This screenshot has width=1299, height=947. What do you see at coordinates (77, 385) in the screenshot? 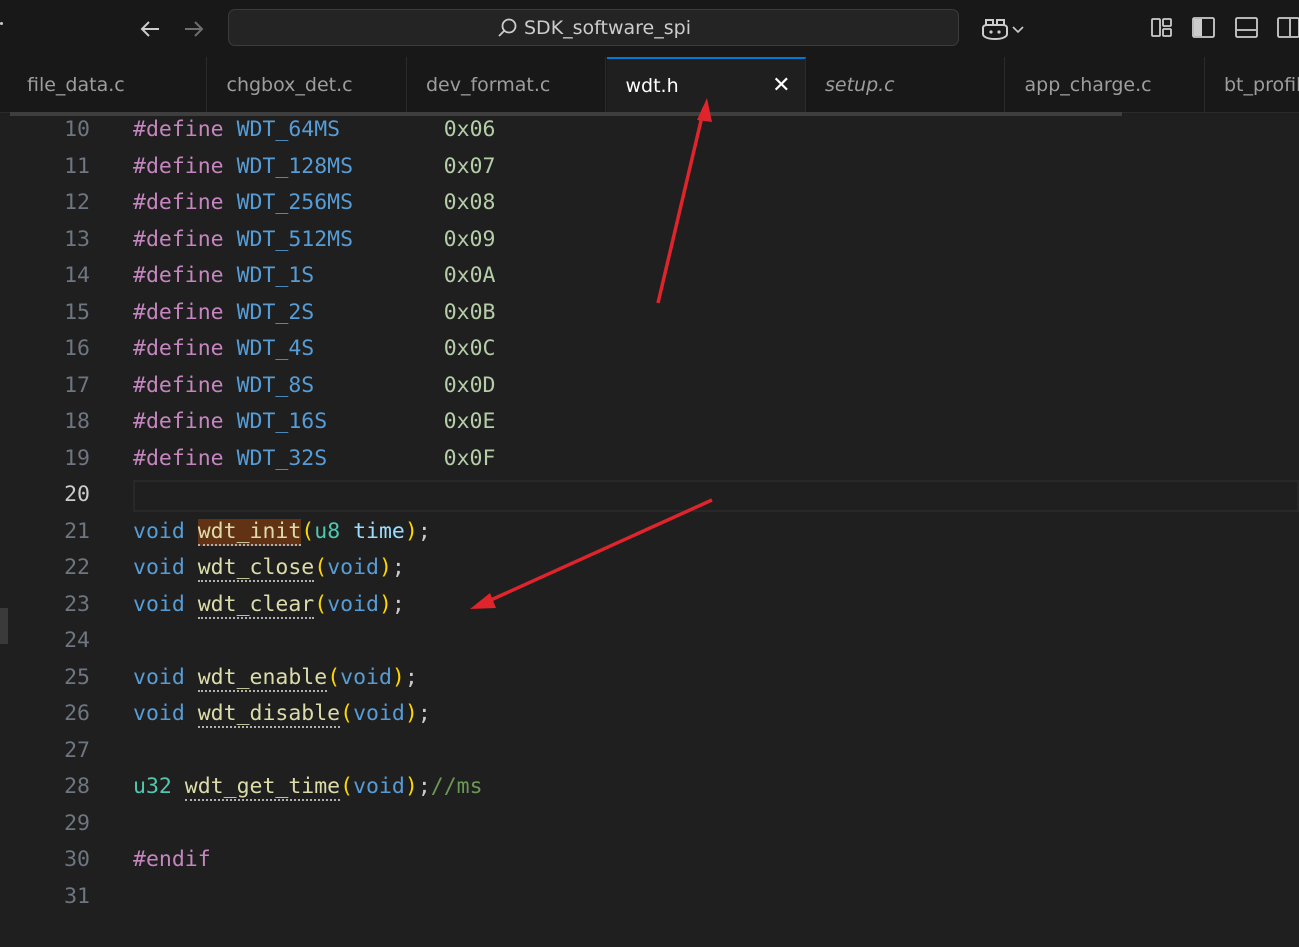
I see `line-number: 17` at bounding box center [77, 385].